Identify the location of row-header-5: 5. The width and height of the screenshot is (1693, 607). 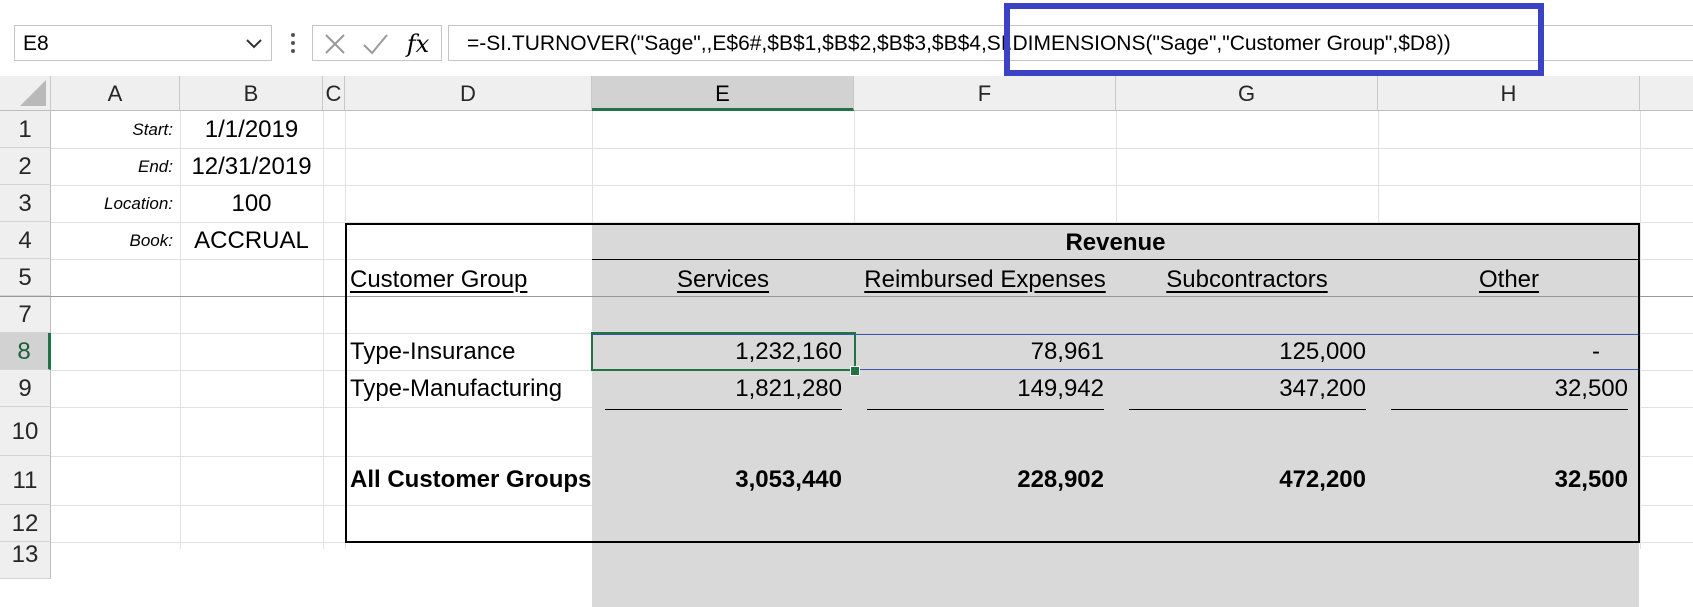
(25, 277).